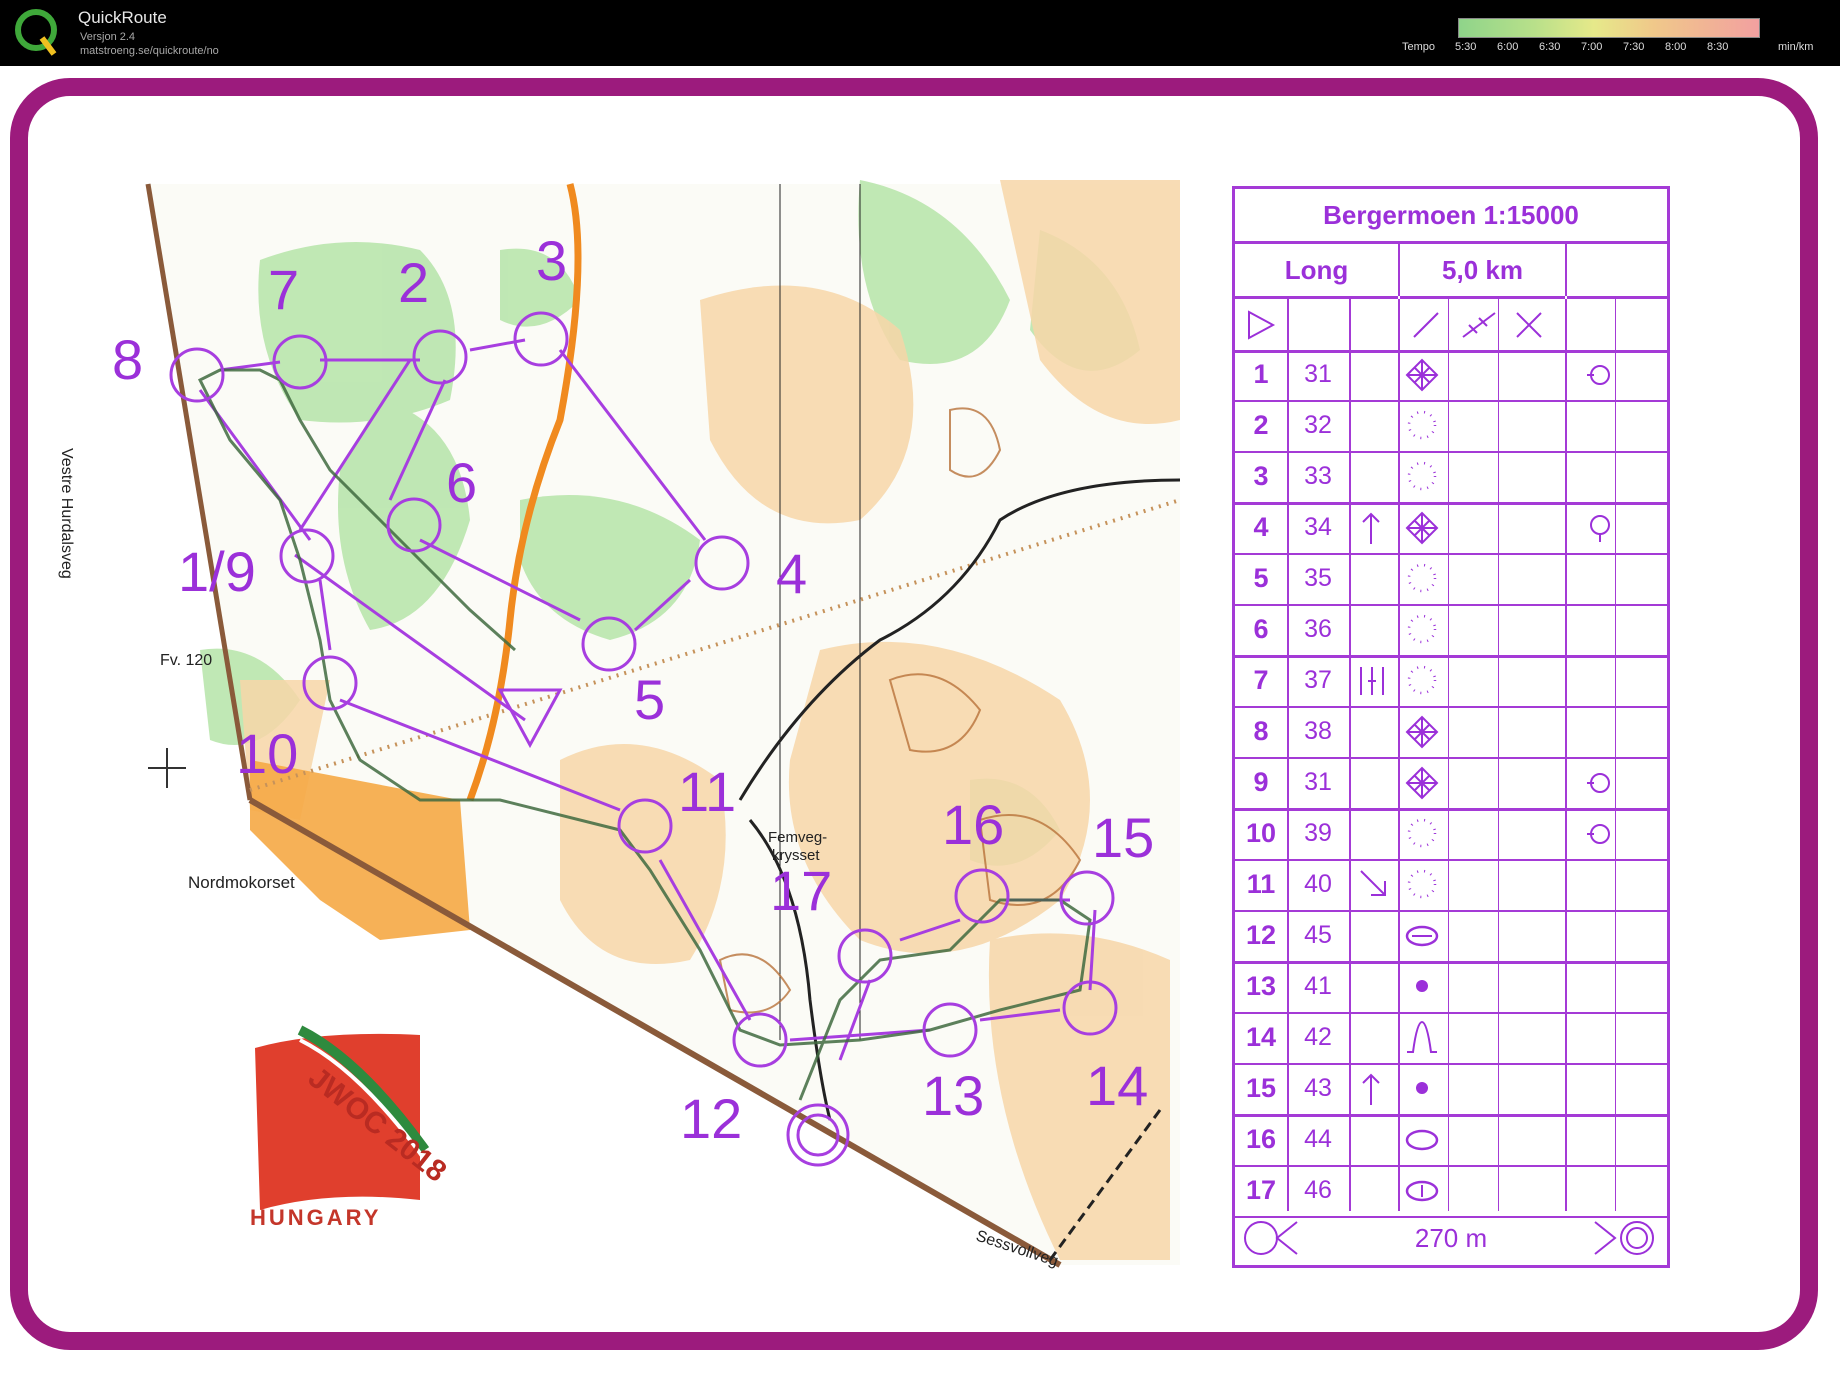 The width and height of the screenshot is (1840, 1374). I want to click on finish-start-icon, so click(1271, 1238).